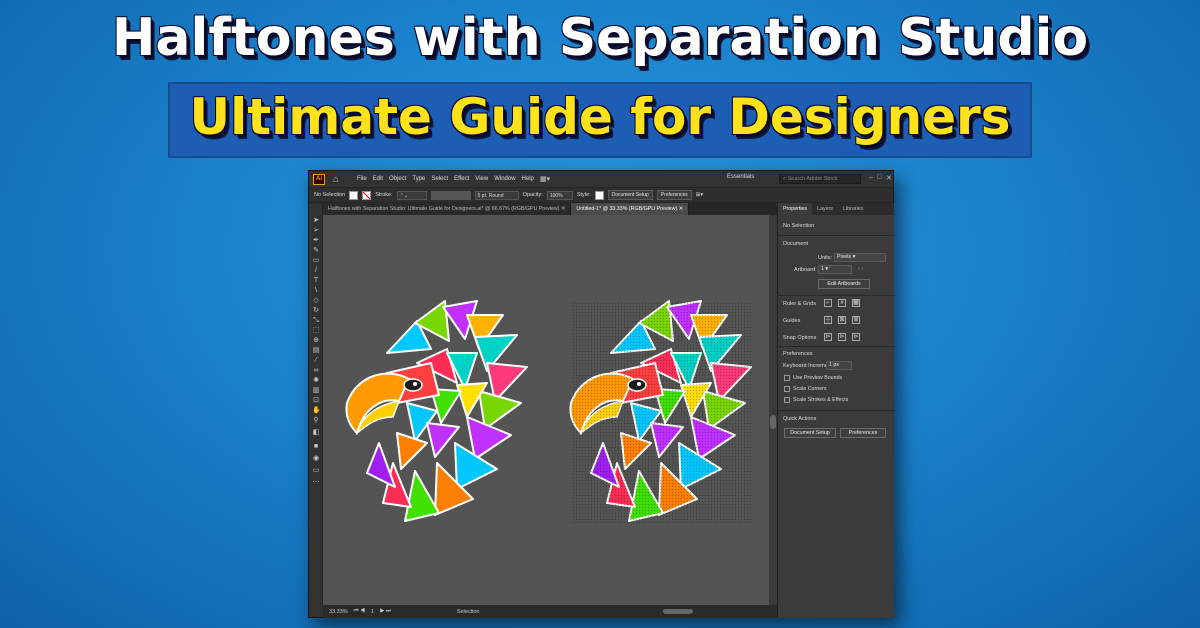  Describe the element at coordinates (828, 320) in the screenshot. I see `show-guides-icon: ┼` at that location.